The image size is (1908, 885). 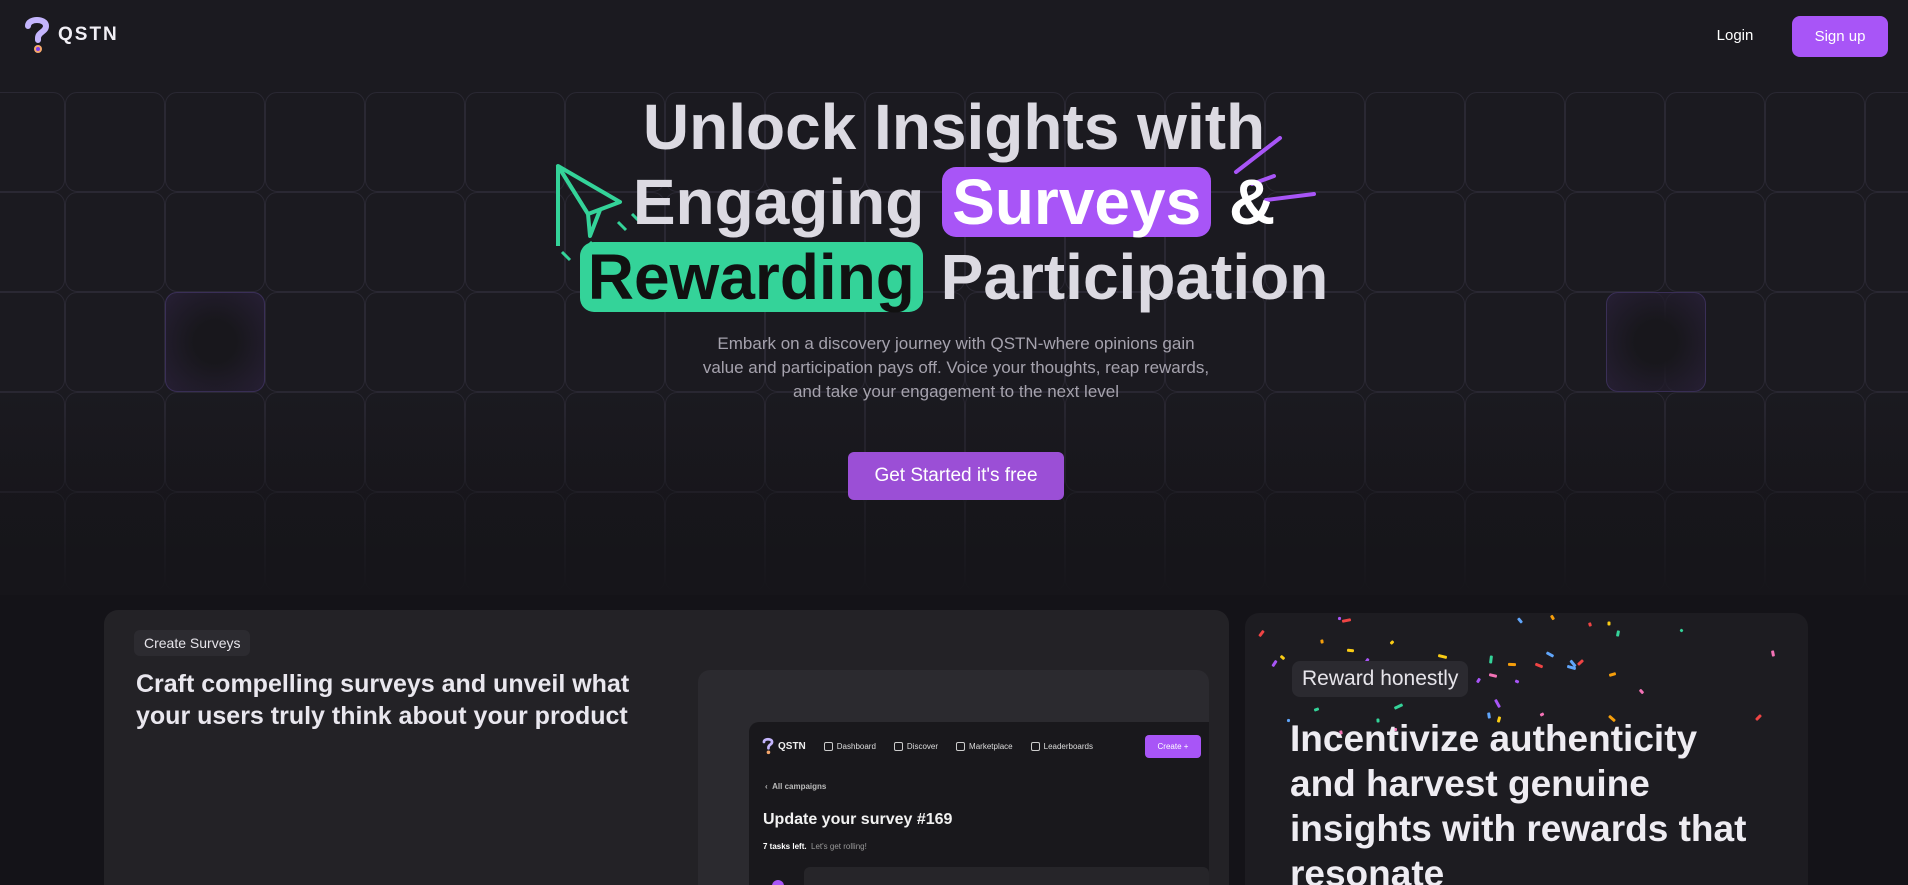 I want to click on preview-title: Update your survey #169, so click(x=858, y=819).